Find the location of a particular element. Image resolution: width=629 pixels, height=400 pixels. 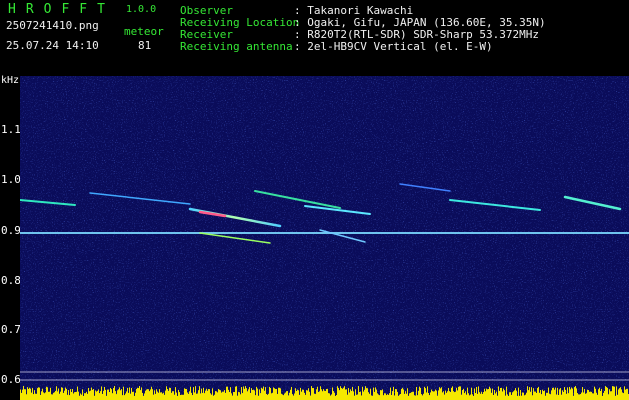

y-tick-label: 0.6 is located at coordinates (11, 379).